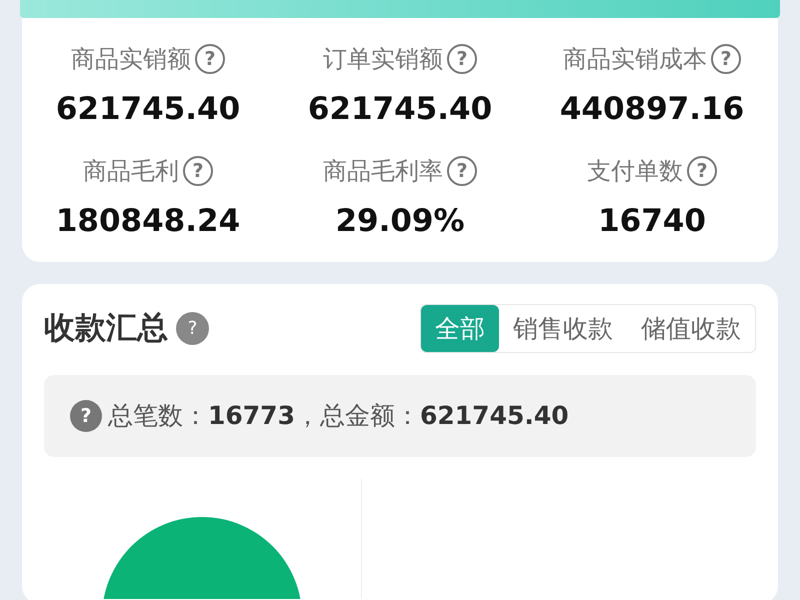 The height and width of the screenshot is (600, 800). Describe the element at coordinates (338, 416) in the screenshot. I see `summary-text: 总笔数：16773，总金额：621745.40` at that location.